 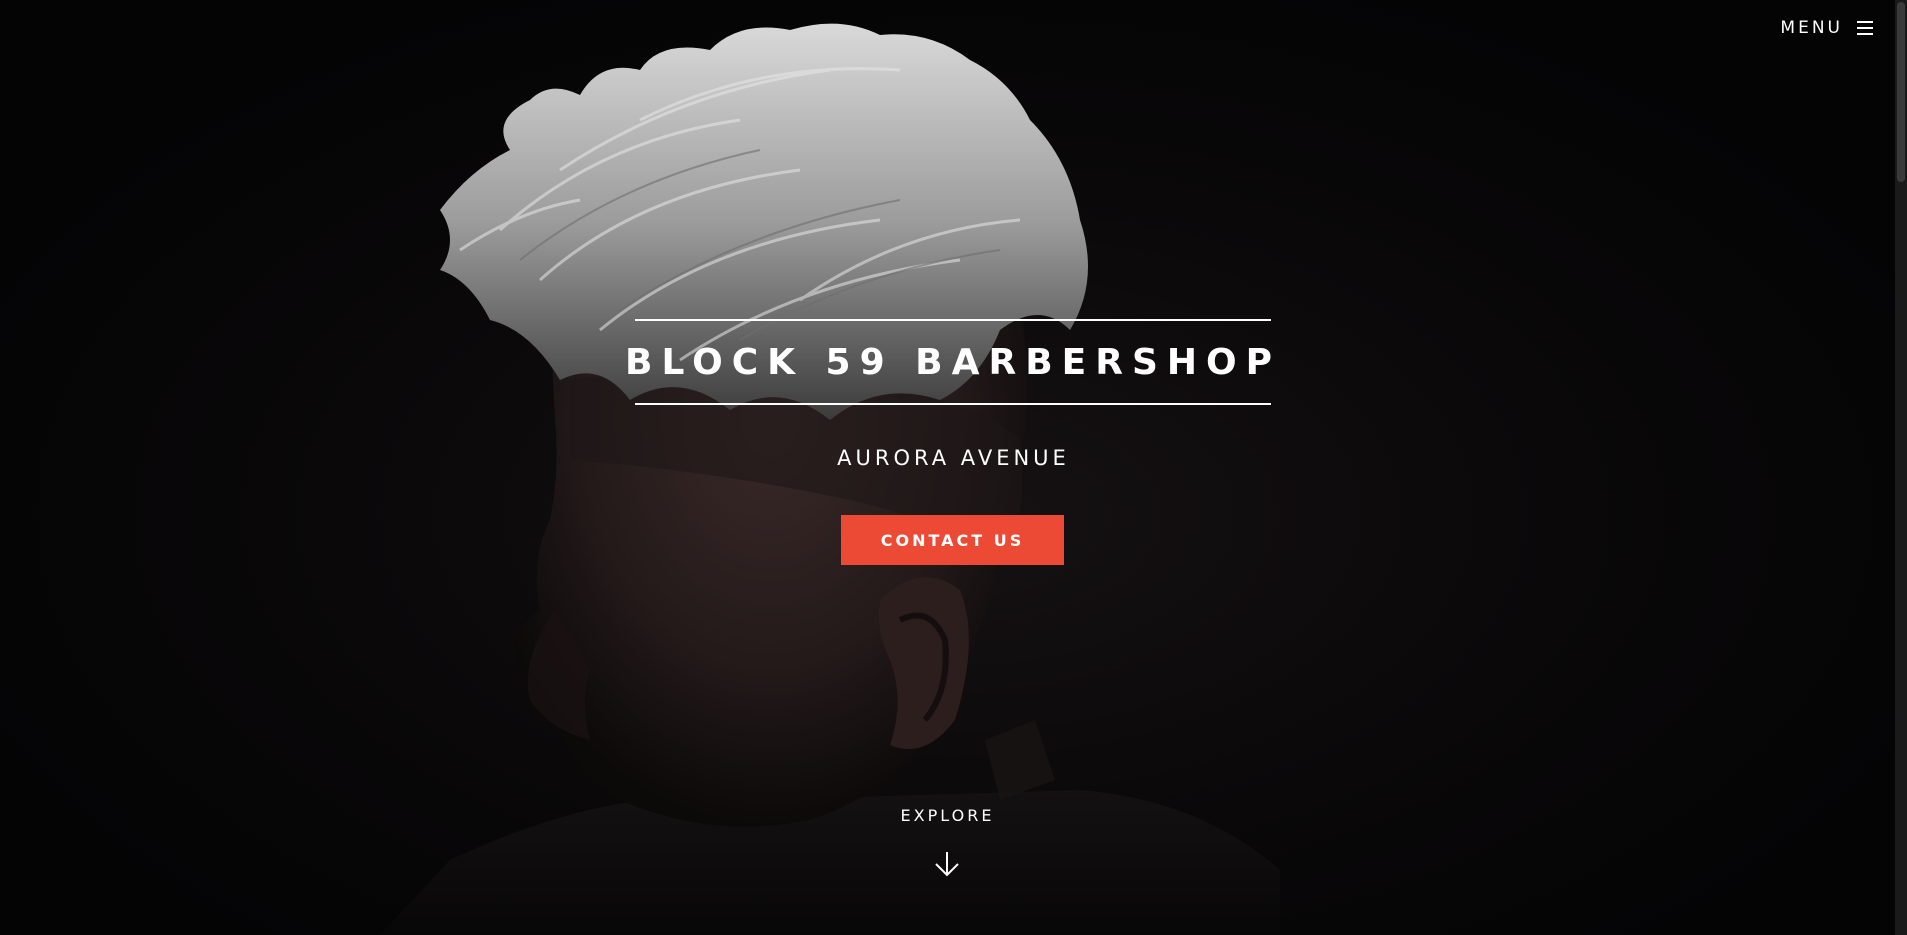 I want to click on menu-button: MENU, so click(x=1826, y=28).